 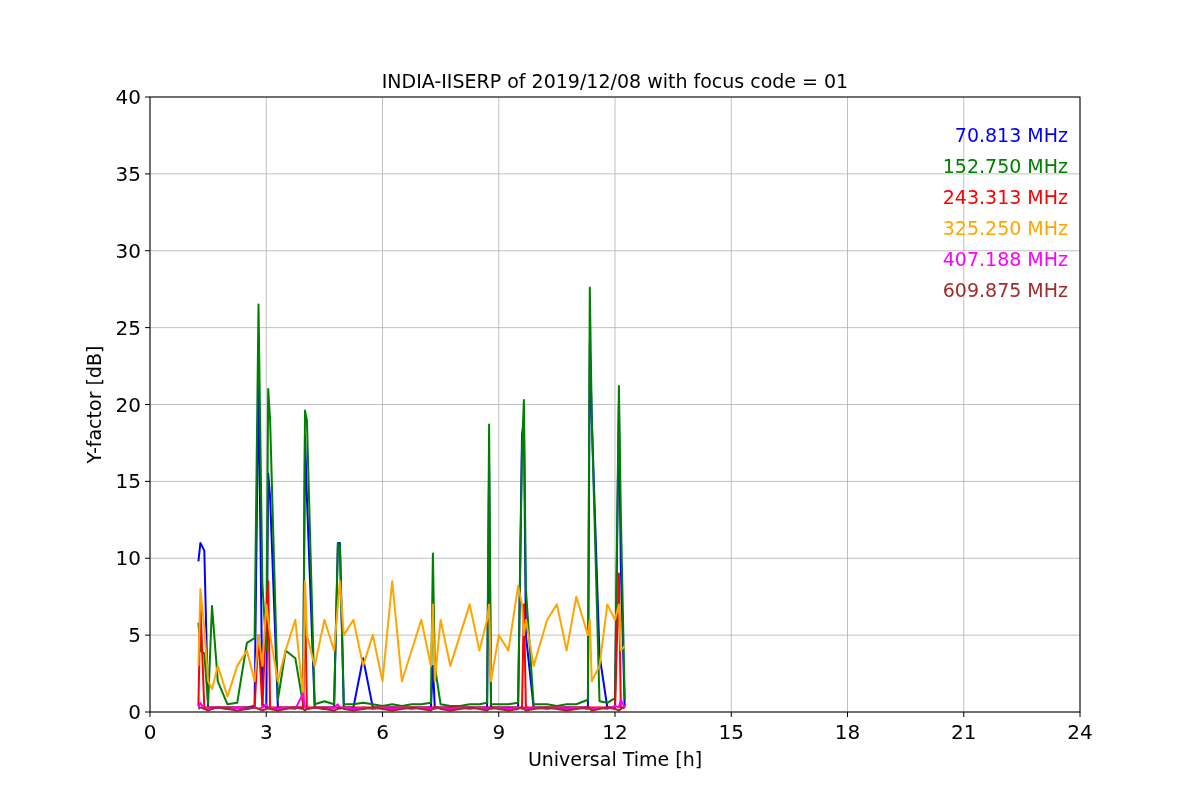 What do you see at coordinates (615, 732) in the screenshot?
I see `x-tick-label: 12` at bounding box center [615, 732].